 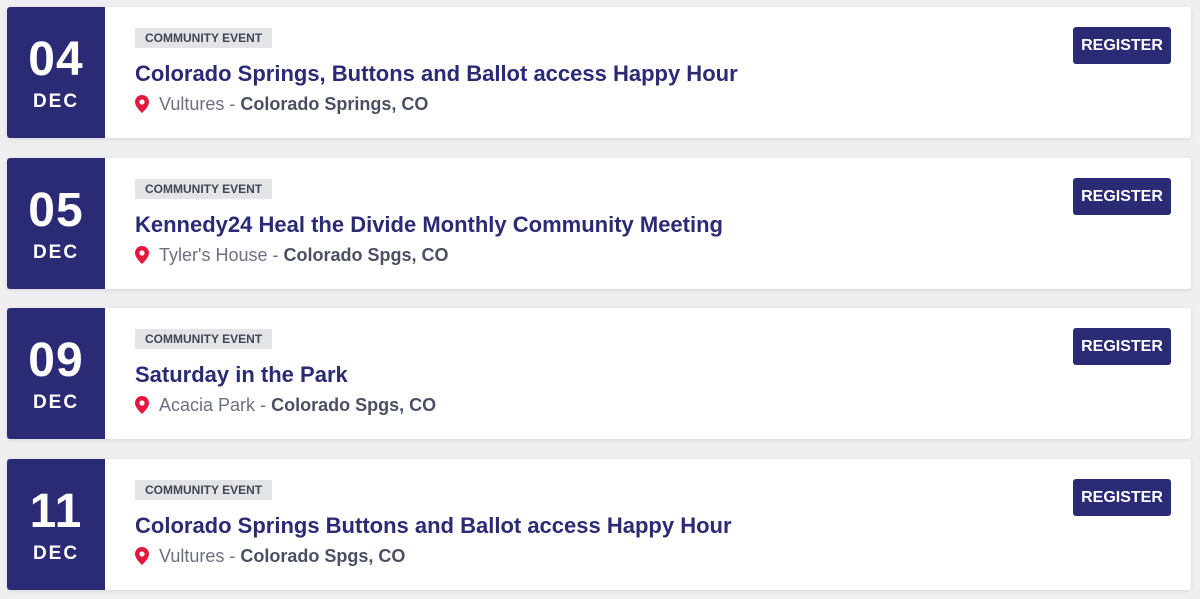 I want to click on date-block: 05 DEC, so click(x=56, y=223).